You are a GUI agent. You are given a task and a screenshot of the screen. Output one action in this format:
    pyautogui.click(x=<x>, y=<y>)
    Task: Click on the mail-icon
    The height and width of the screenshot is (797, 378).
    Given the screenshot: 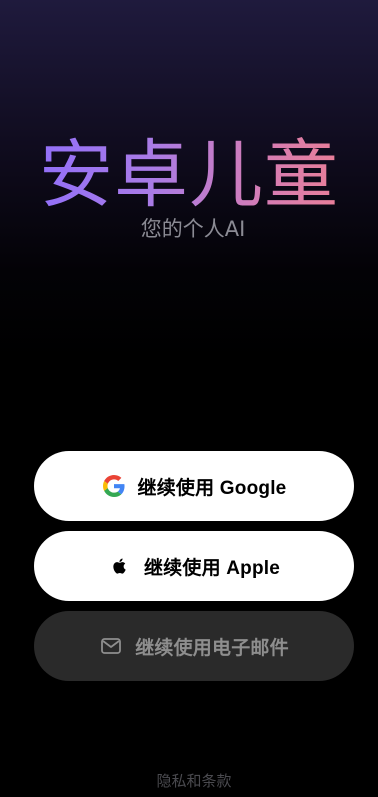 What is the action you would take?
    pyautogui.click(x=111, y=646)
    